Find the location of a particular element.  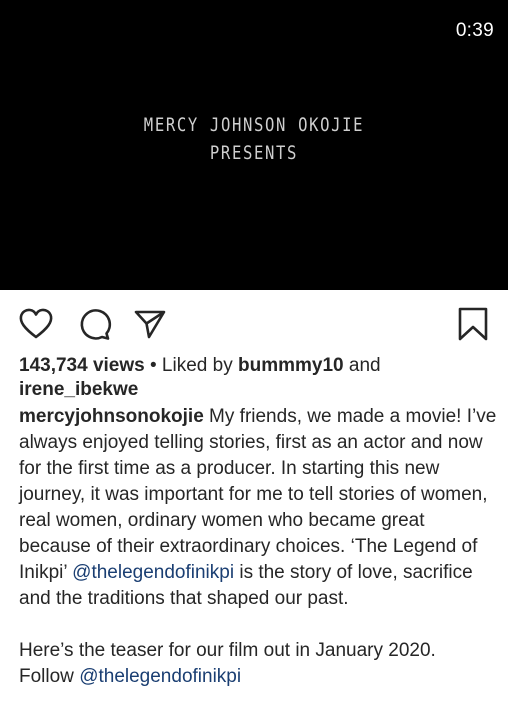

share-icon is located at coordinates (150, 324).